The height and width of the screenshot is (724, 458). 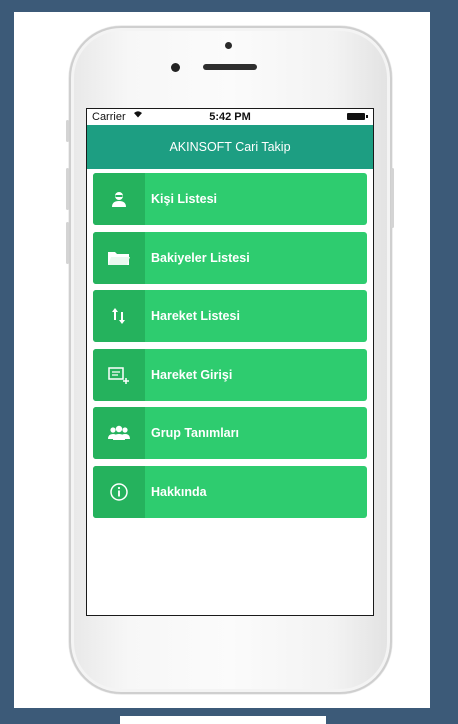 I want to click on menu-item-label: Hareket Listesi, so click(x=195, y=316).